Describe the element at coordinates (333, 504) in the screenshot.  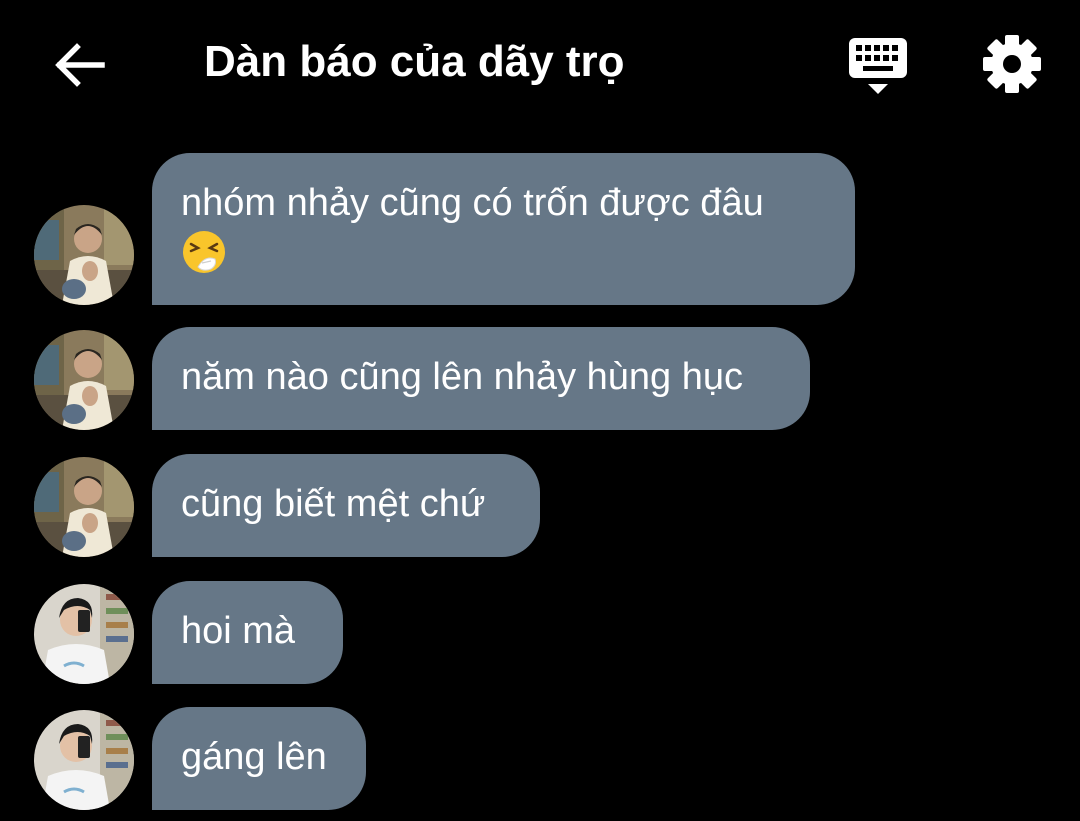
I see `message-text: cũng biết mệt chứ` at that location.